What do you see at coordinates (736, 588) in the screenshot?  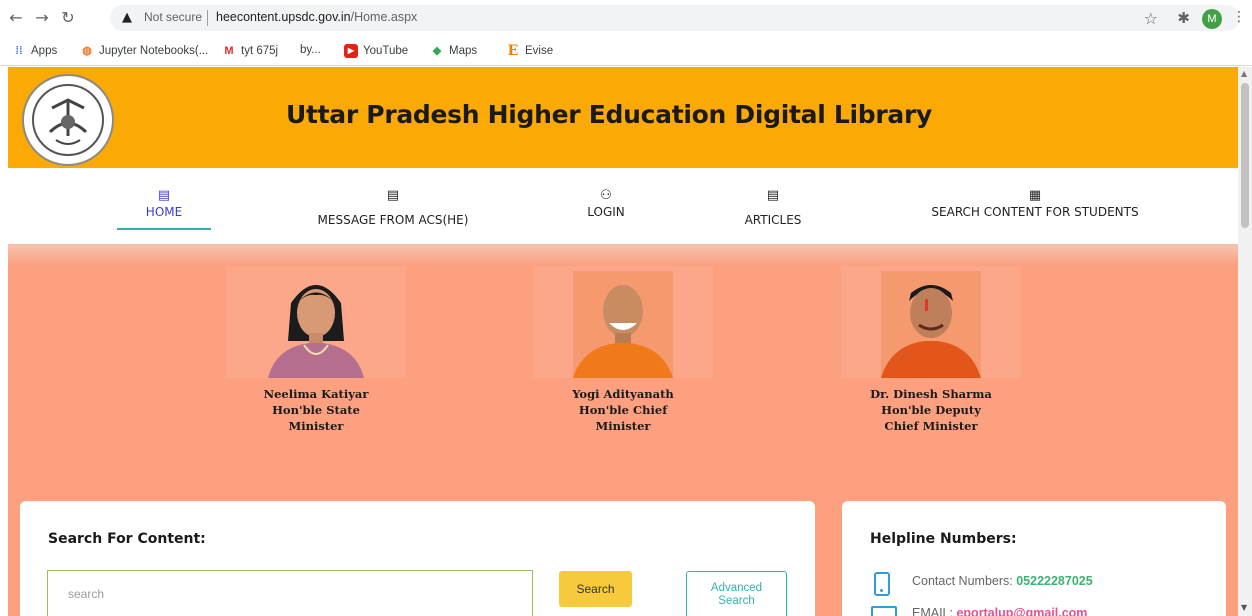 I see `advanced-label-line: Advanced` at bounding box center [736, 588].